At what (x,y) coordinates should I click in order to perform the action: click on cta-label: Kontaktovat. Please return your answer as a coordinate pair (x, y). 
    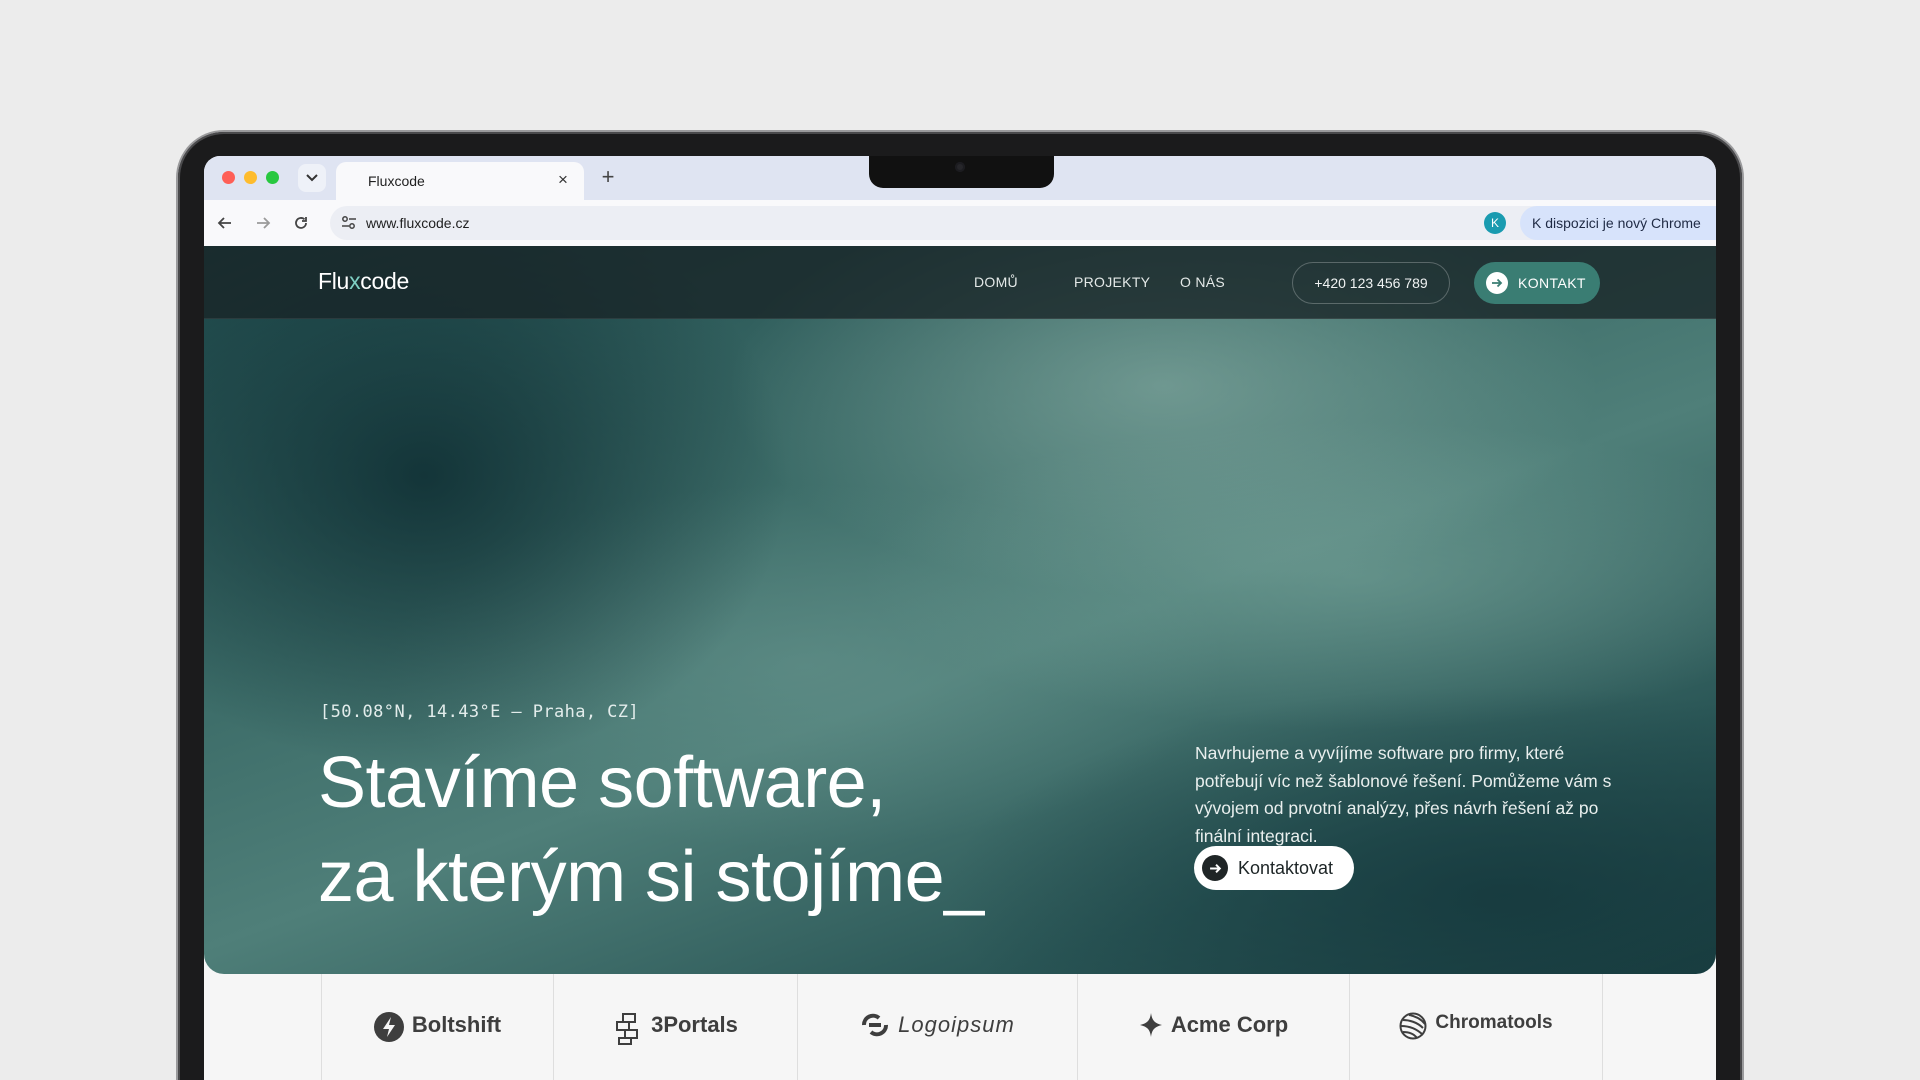
    Looking at the image, I should click on (1286, 867).